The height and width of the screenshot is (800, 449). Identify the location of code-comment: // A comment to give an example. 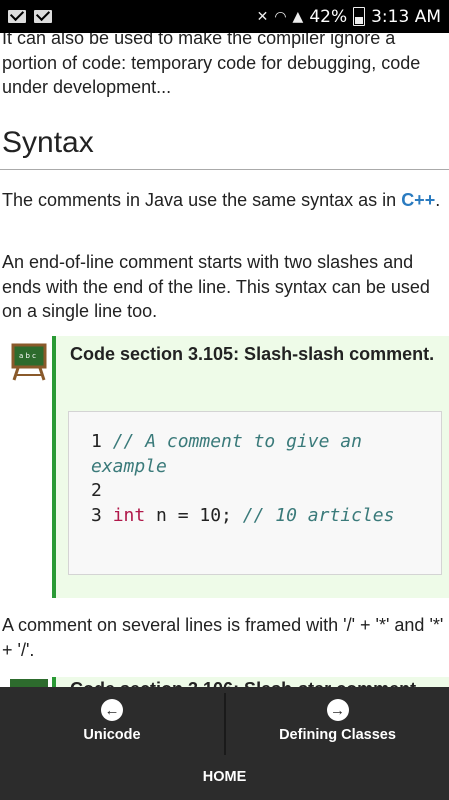
(226, 454).